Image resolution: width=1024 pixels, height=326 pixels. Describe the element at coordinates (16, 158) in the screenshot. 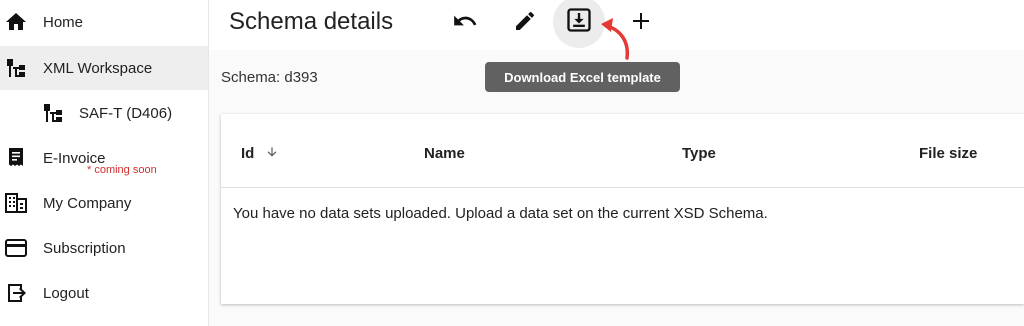

I see `receipt-icon` at that location.